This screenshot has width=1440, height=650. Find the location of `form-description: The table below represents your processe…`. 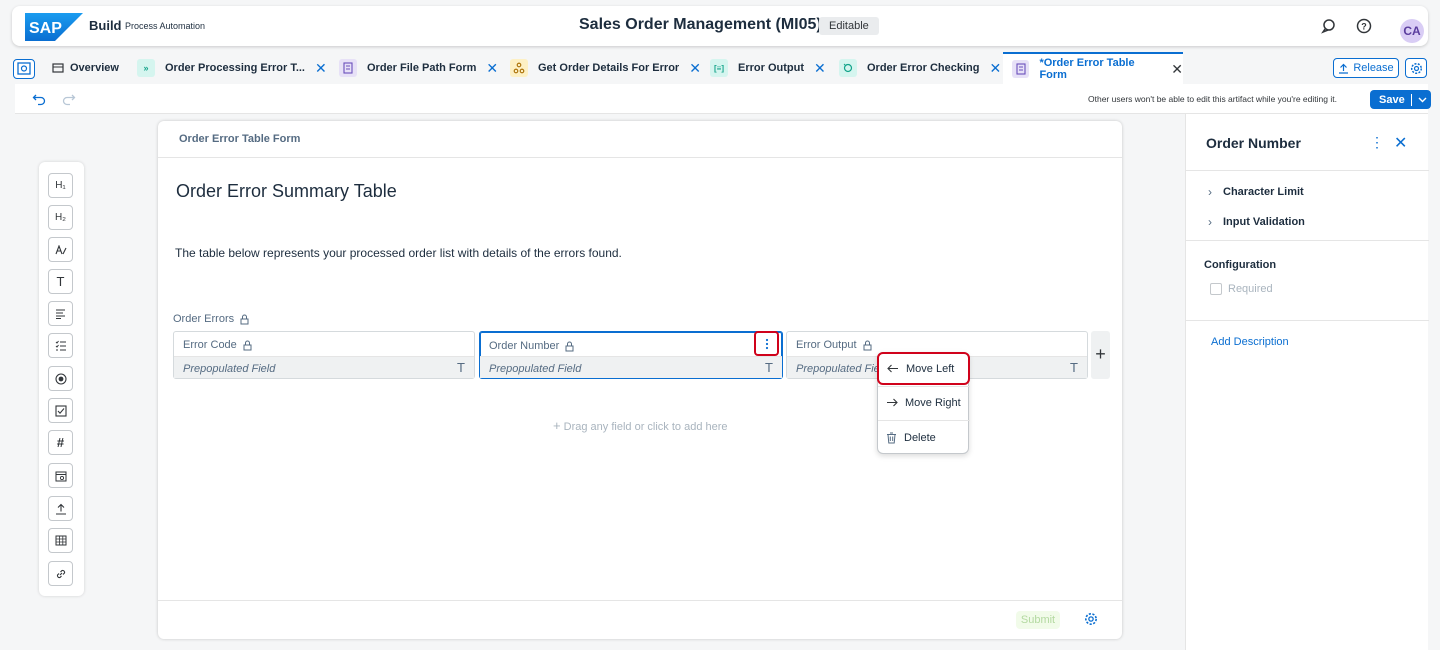

form-description: The table below represents your processe… is located at coordinates (398, 253).